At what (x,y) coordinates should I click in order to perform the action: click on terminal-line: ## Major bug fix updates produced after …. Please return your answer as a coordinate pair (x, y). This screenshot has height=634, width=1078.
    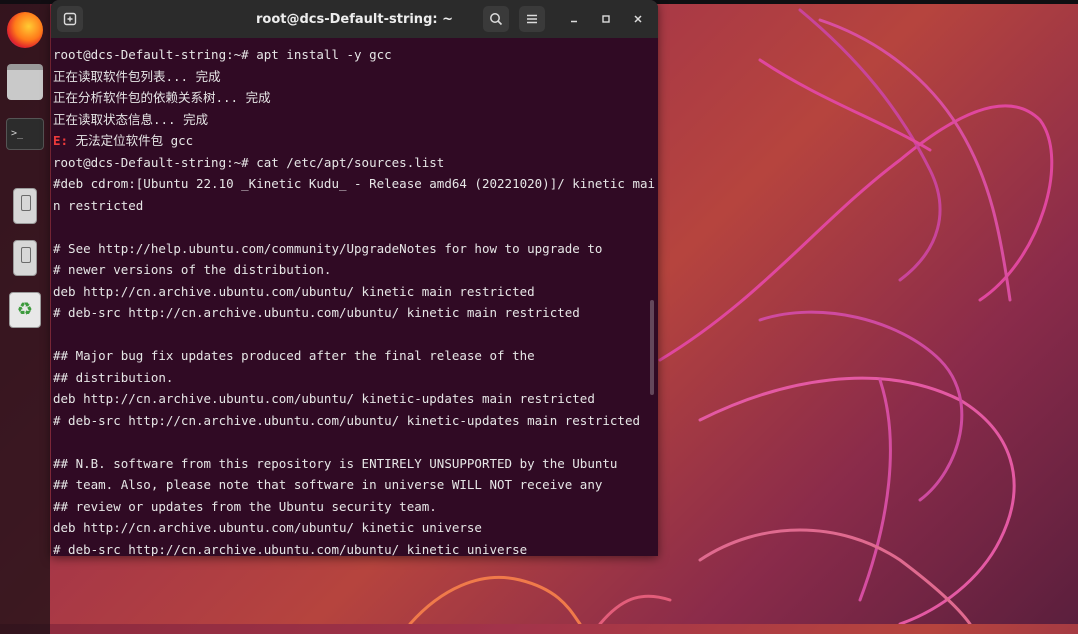
    Looking at the image, I should click on (355, 356).